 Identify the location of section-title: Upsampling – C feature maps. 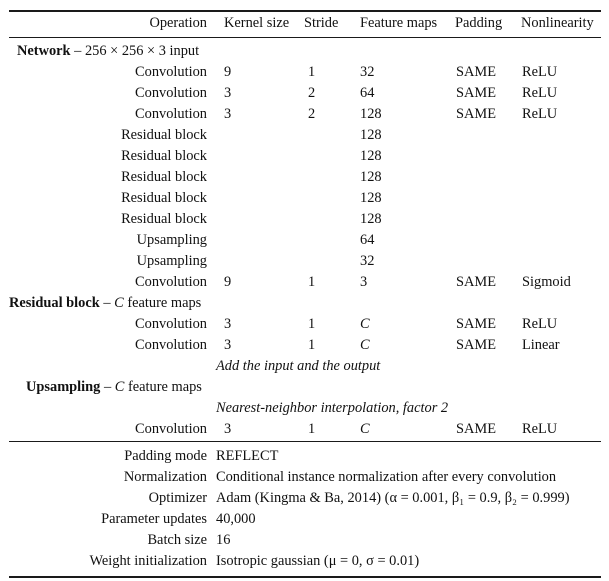
(114, 387).